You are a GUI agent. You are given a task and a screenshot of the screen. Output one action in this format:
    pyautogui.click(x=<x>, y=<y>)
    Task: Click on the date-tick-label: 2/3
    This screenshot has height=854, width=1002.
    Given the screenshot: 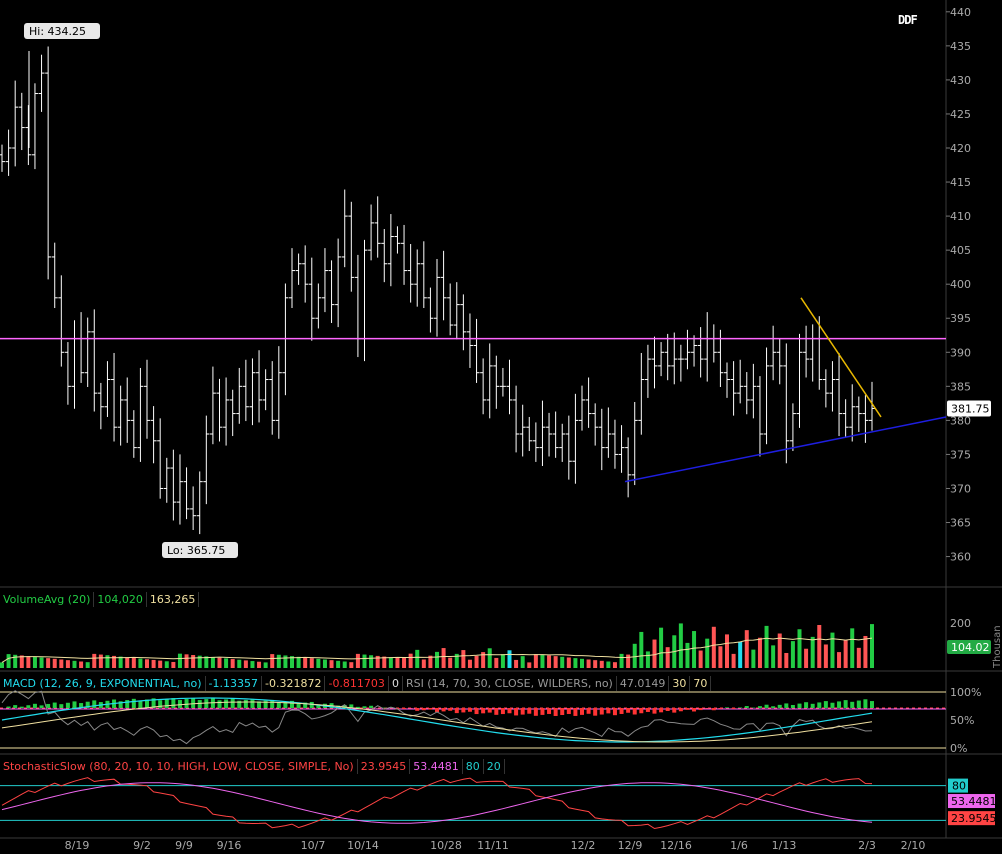 What is the action you would take?
    pyautogui.click(x=867, y=845)
    